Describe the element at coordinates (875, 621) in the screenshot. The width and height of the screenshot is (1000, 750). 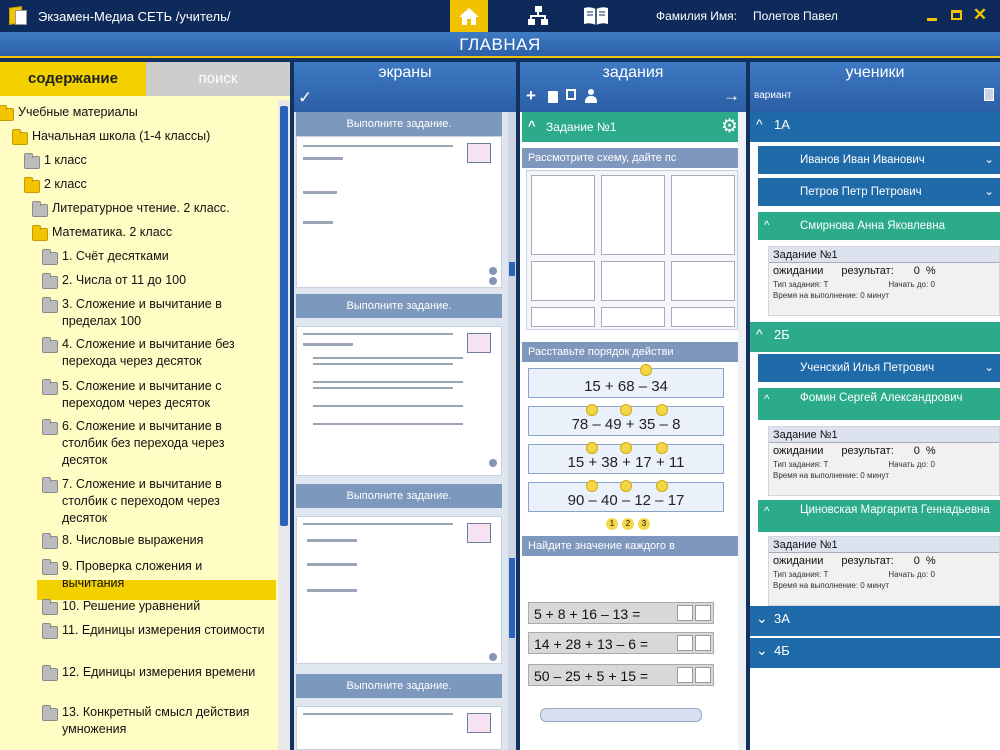
I see `class-row: ⌄ 3А` at that location.